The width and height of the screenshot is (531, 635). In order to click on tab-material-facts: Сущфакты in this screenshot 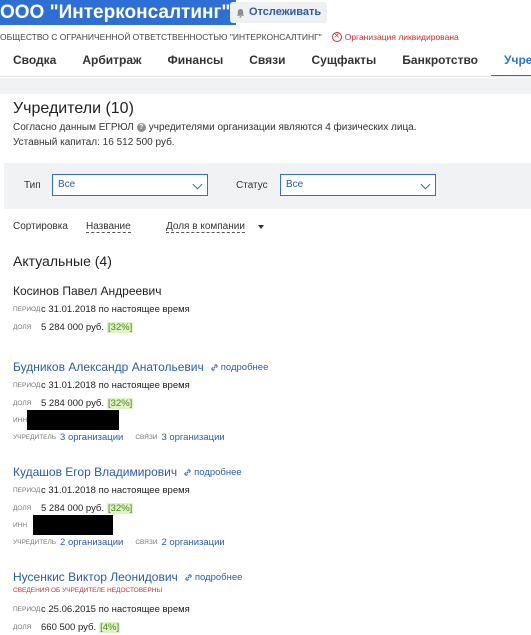, I will do `click(344, 61)`.